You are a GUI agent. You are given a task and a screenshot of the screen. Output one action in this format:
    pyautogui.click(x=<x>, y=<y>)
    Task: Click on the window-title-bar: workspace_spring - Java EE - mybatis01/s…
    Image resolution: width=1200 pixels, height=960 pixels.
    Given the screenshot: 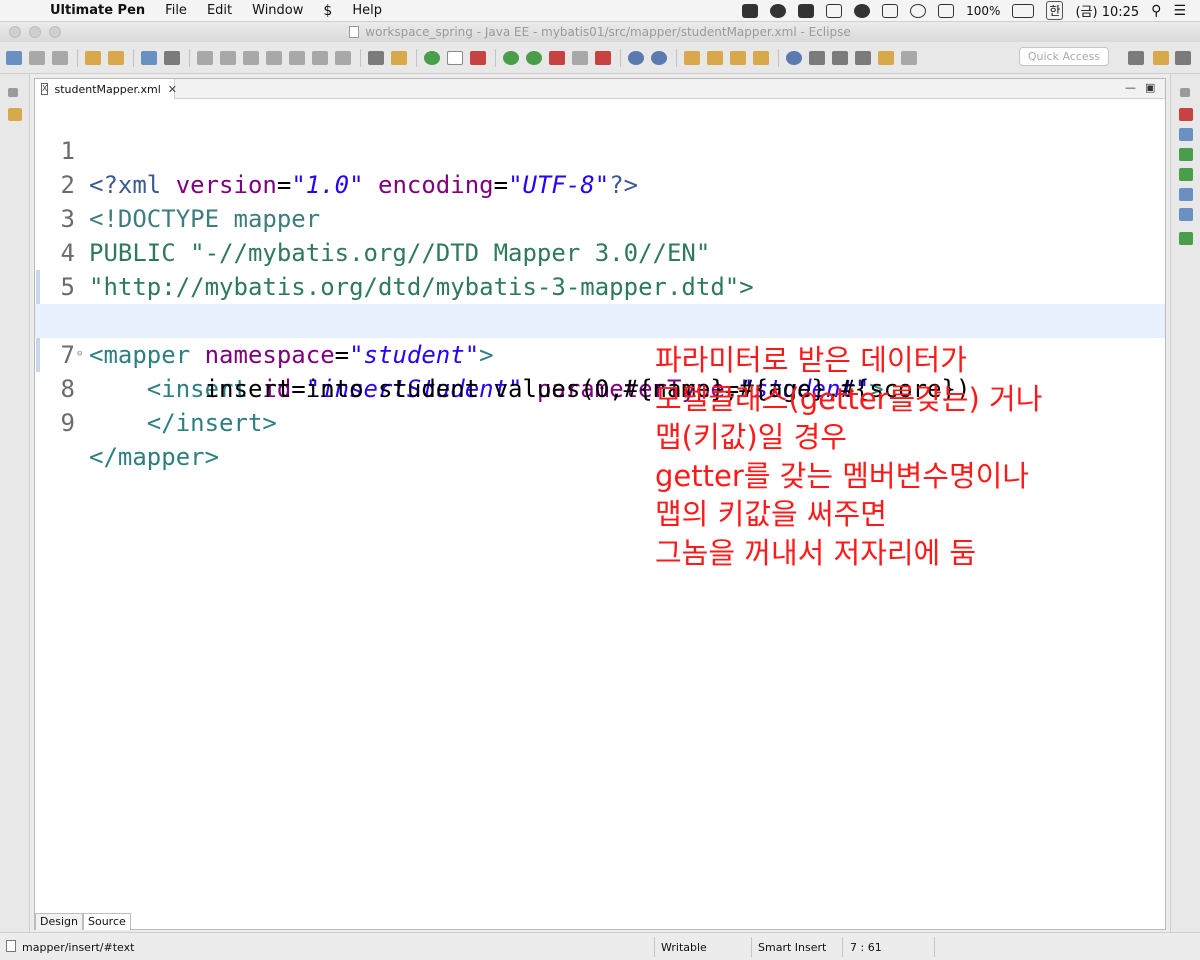 What is the action you would take?
    pyautogui.click(x=600, y=32)
    